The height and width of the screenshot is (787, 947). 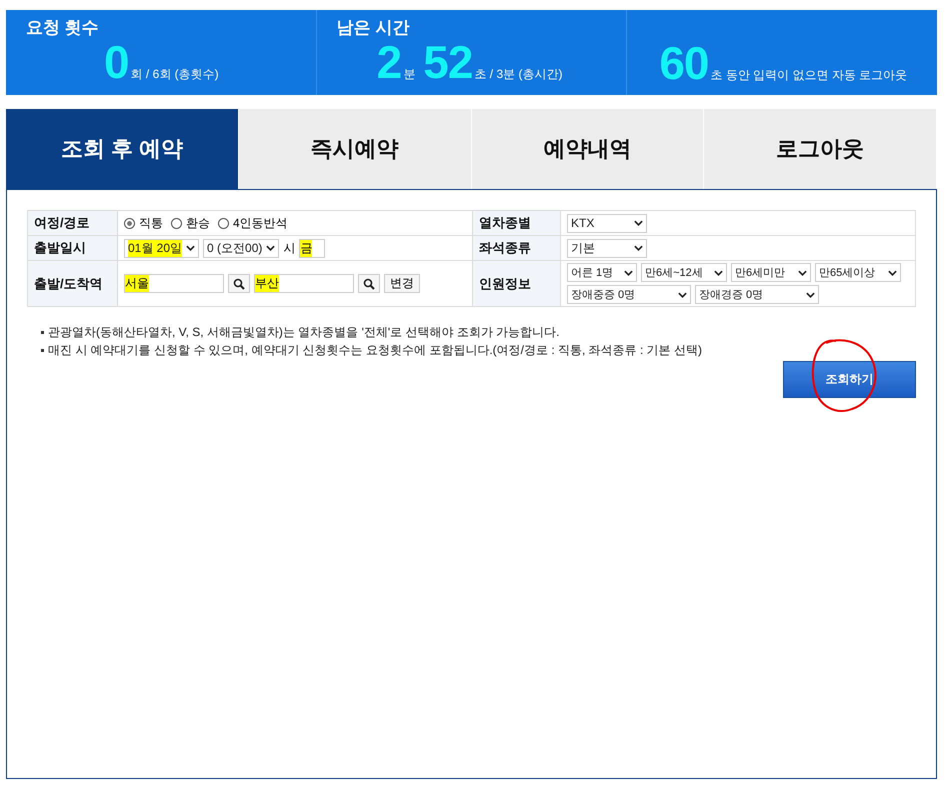 What do you see at coordinates (389, 62) in the screenshot?
I see `stat-number: 2` at bounding box center [389, 62].